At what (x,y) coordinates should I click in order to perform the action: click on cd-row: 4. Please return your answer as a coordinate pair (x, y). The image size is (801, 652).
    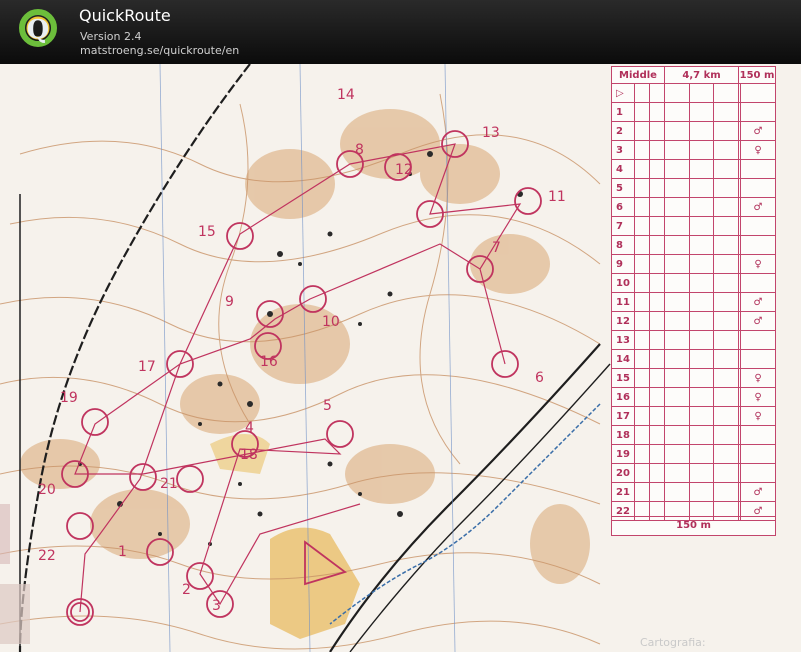
    Looking at the image, I should click on (693, 169).